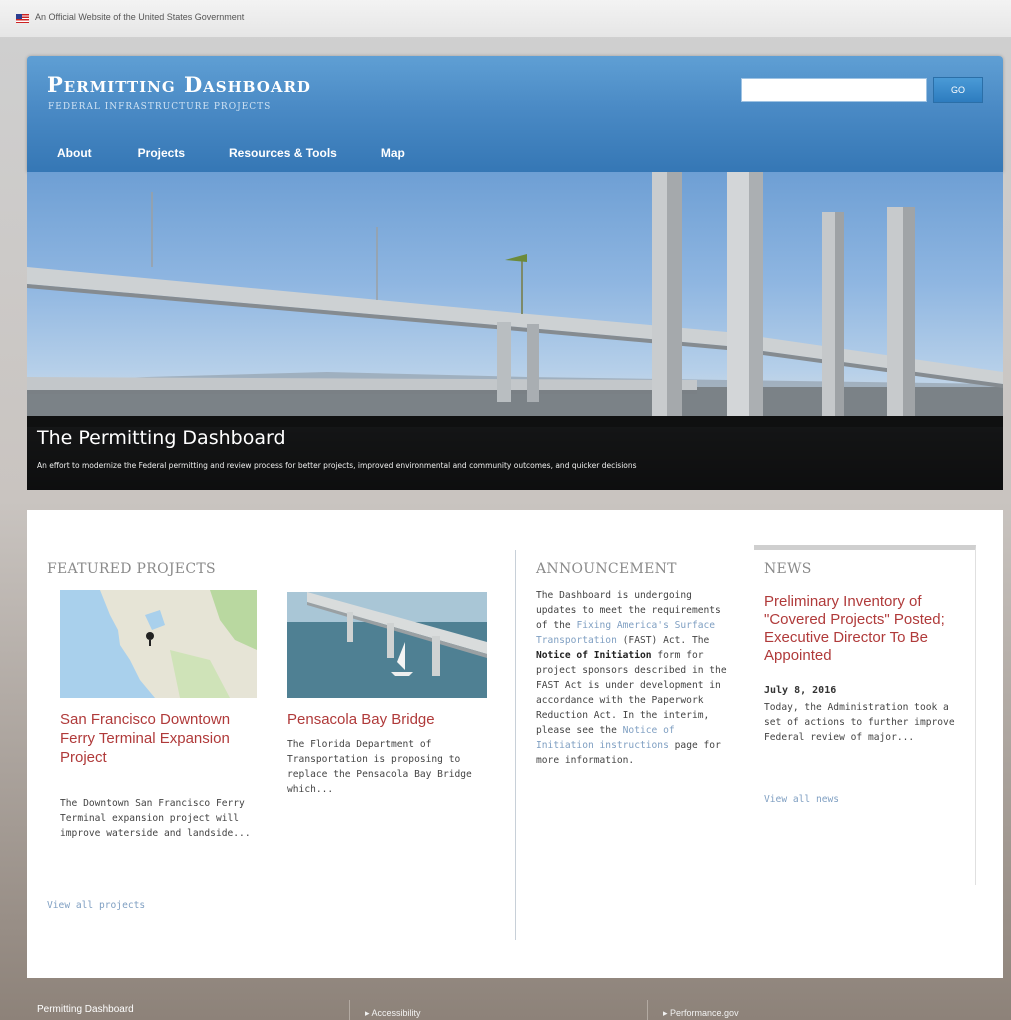 The image size is (1011, 1020). What do you see at coordinates (594, 655) in the screenshot?
I see `notice-of-initiation-bold: Notice of Initiation` at bounding box center [594, 655].